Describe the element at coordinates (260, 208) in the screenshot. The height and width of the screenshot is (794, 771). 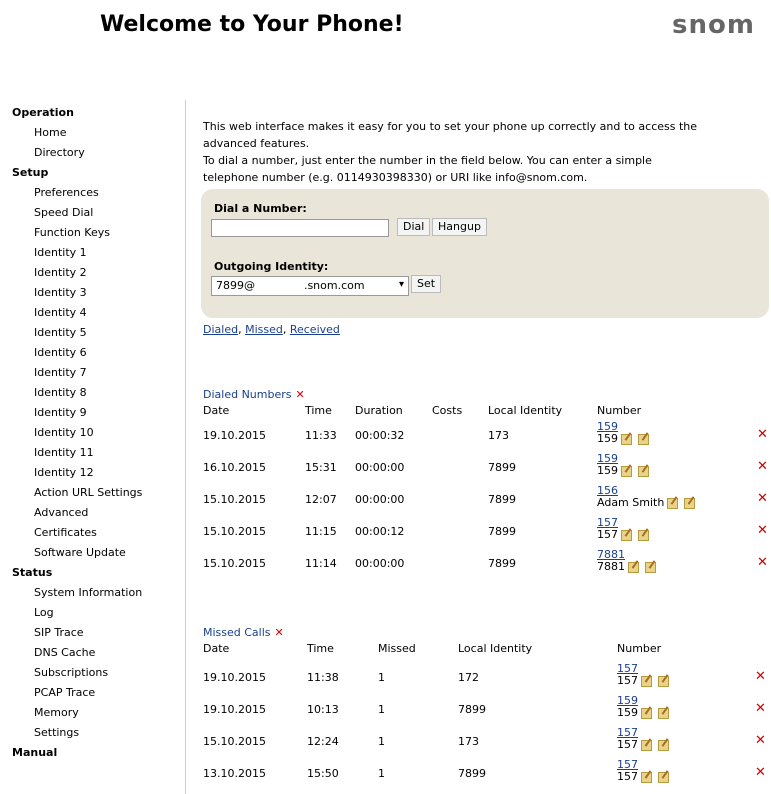
I see `dial-number-label: Dial a Number:` at that location.